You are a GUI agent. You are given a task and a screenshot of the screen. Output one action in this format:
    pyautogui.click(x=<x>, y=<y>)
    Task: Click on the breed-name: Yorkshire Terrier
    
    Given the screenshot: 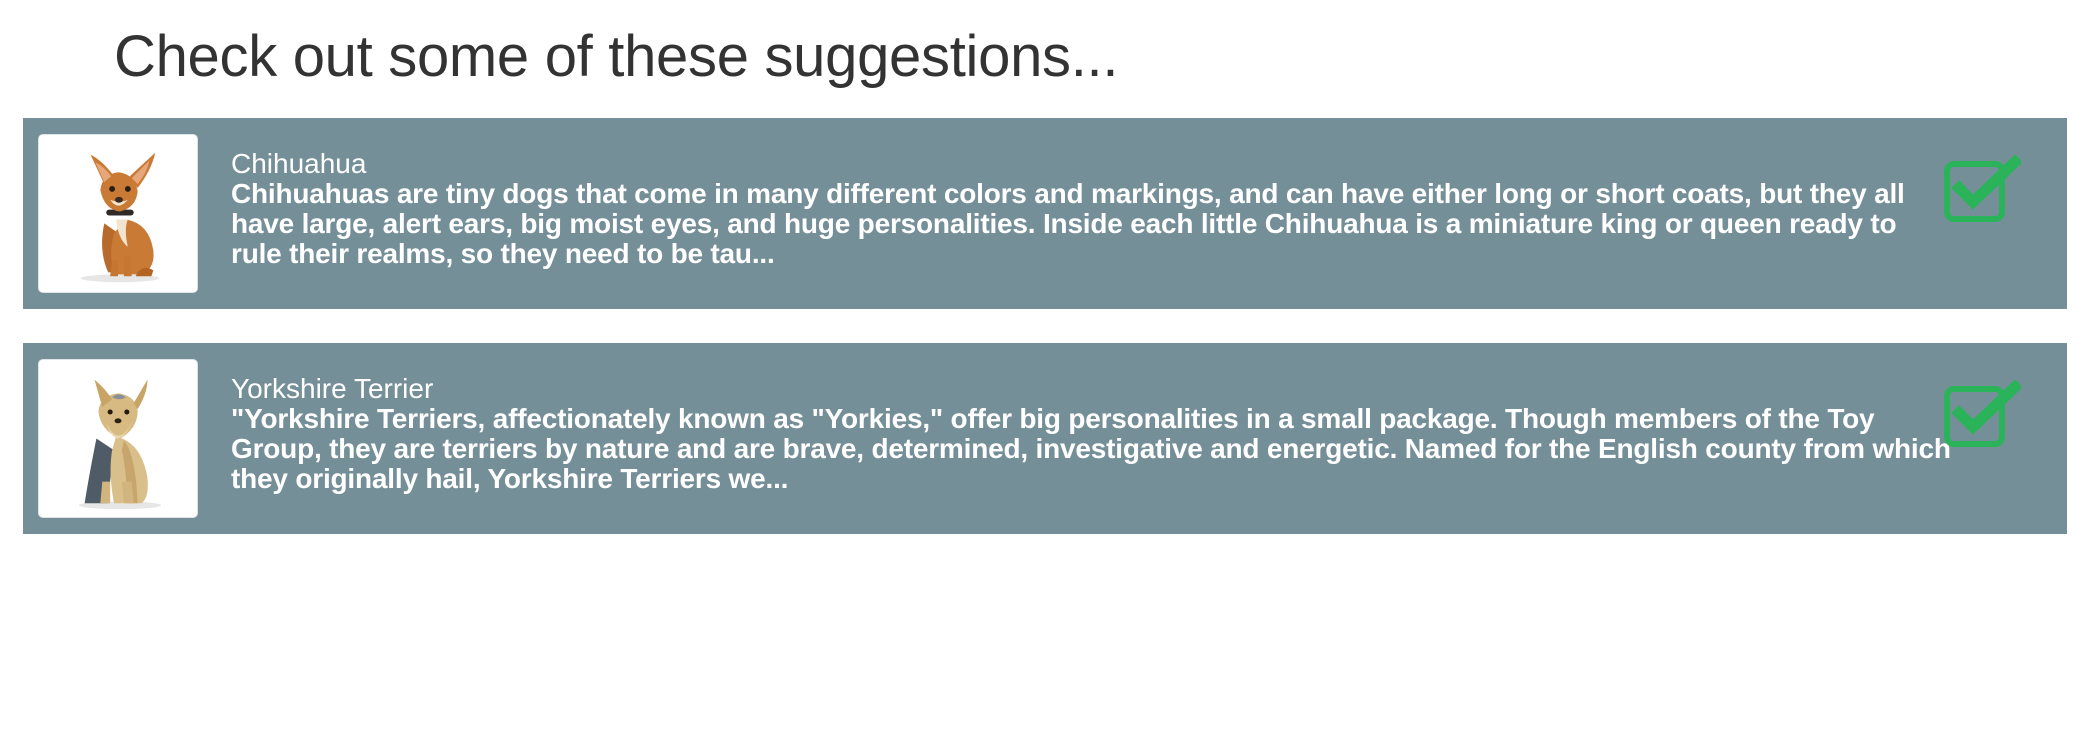 What is the action you would take?
    pyautogui.click(x=332, y=388)
    